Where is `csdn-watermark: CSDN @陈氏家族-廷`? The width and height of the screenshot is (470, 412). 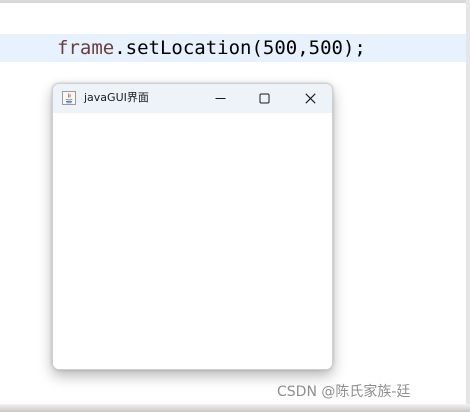 csdn-watermark: CSDN @陈氏家族-廷 is located at coordinates (344, 392).